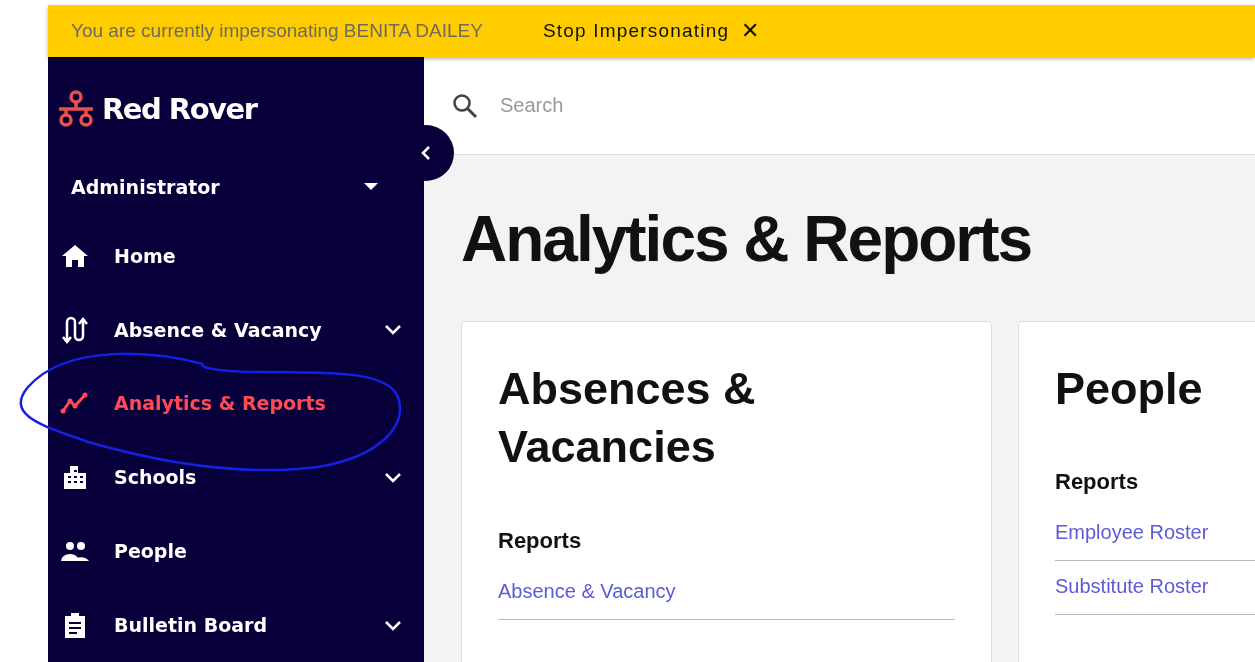  I want to click on role-dropdown: Administrator, so click(236, 186).